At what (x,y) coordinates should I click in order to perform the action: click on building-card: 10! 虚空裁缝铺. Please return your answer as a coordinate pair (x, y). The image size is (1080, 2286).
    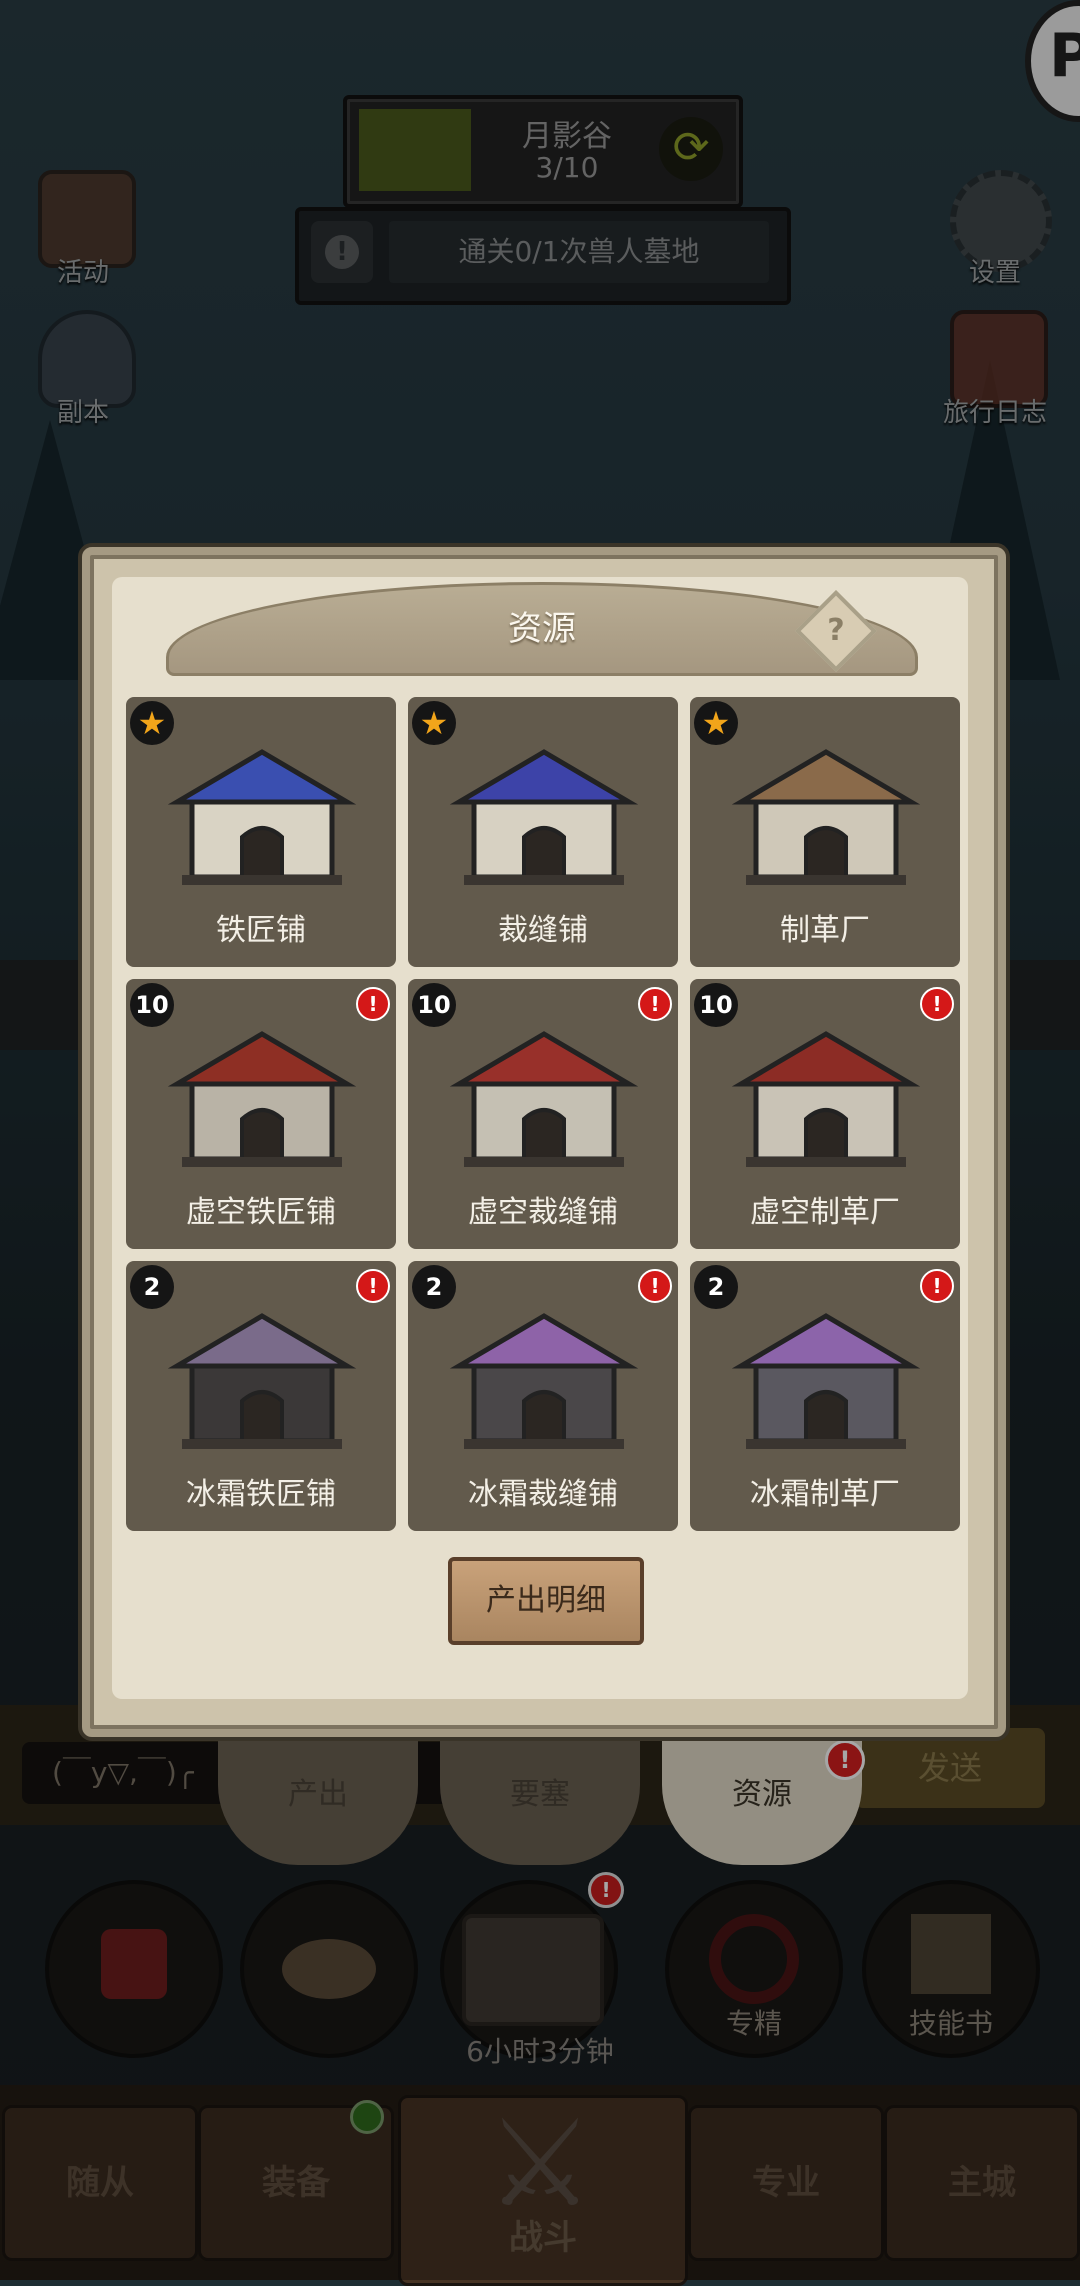
    Looking at the image, I should click on (543, 1114).